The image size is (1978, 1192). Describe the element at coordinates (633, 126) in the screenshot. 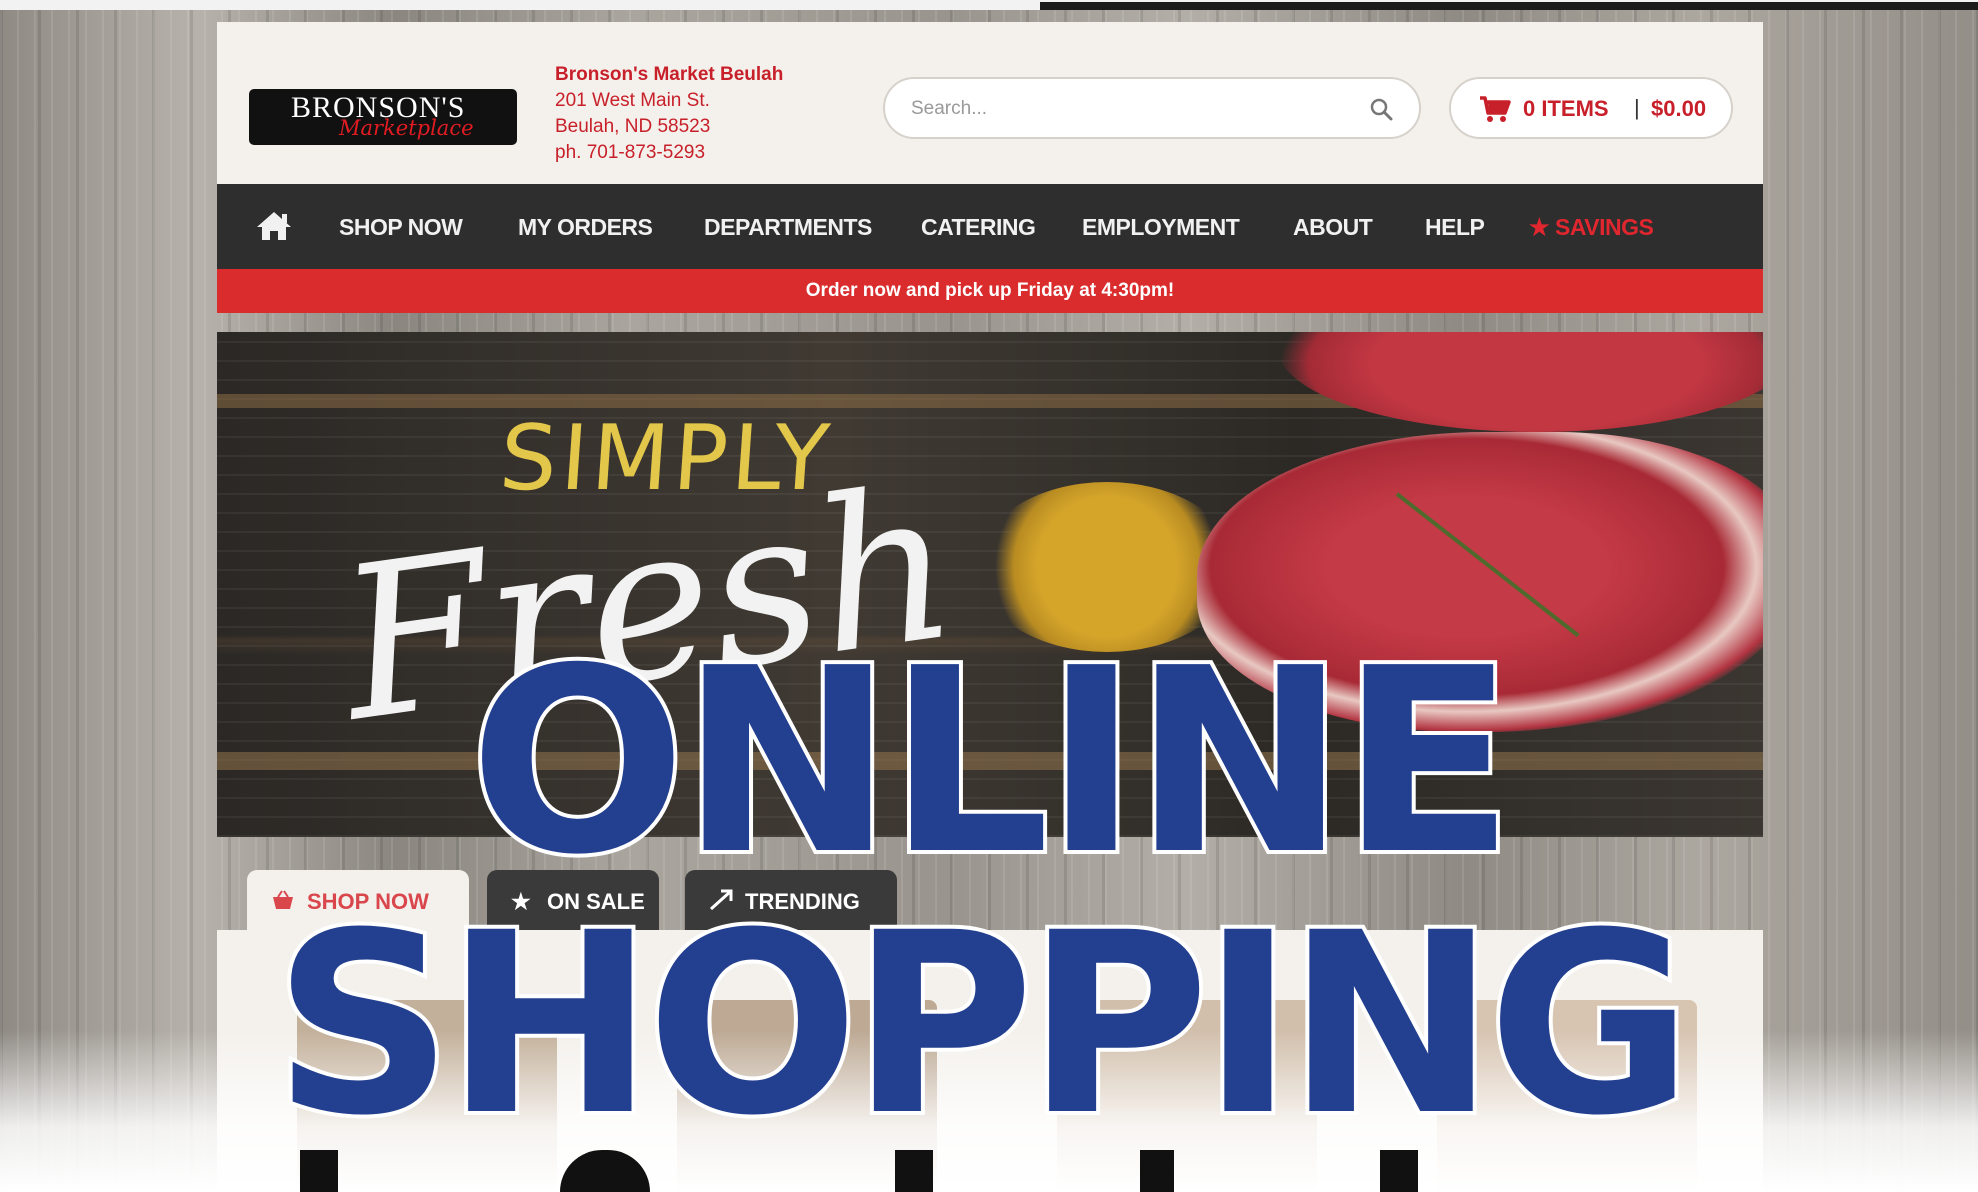

I see `store-city: Beulah, ND 58523` at that location.